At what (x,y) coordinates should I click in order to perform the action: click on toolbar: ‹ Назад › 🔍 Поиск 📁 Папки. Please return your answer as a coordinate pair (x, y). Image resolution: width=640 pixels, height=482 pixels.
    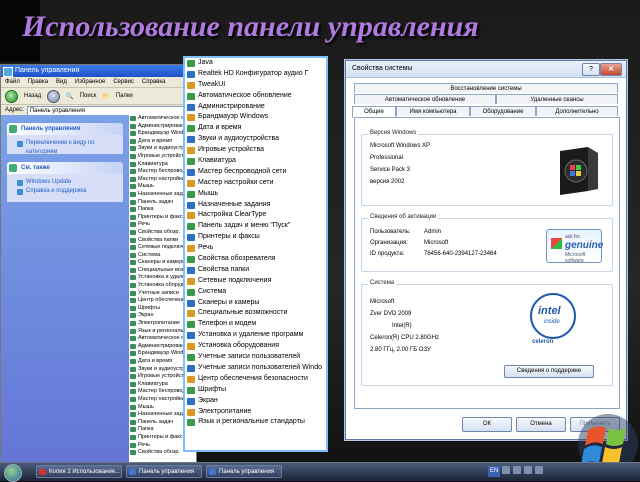
    Looking at the image, I should click on (98, 96).